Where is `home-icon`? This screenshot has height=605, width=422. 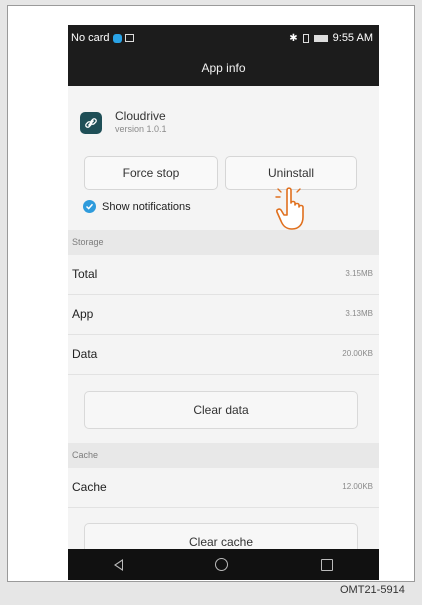
home-icon is located at coordinates (222, 564).